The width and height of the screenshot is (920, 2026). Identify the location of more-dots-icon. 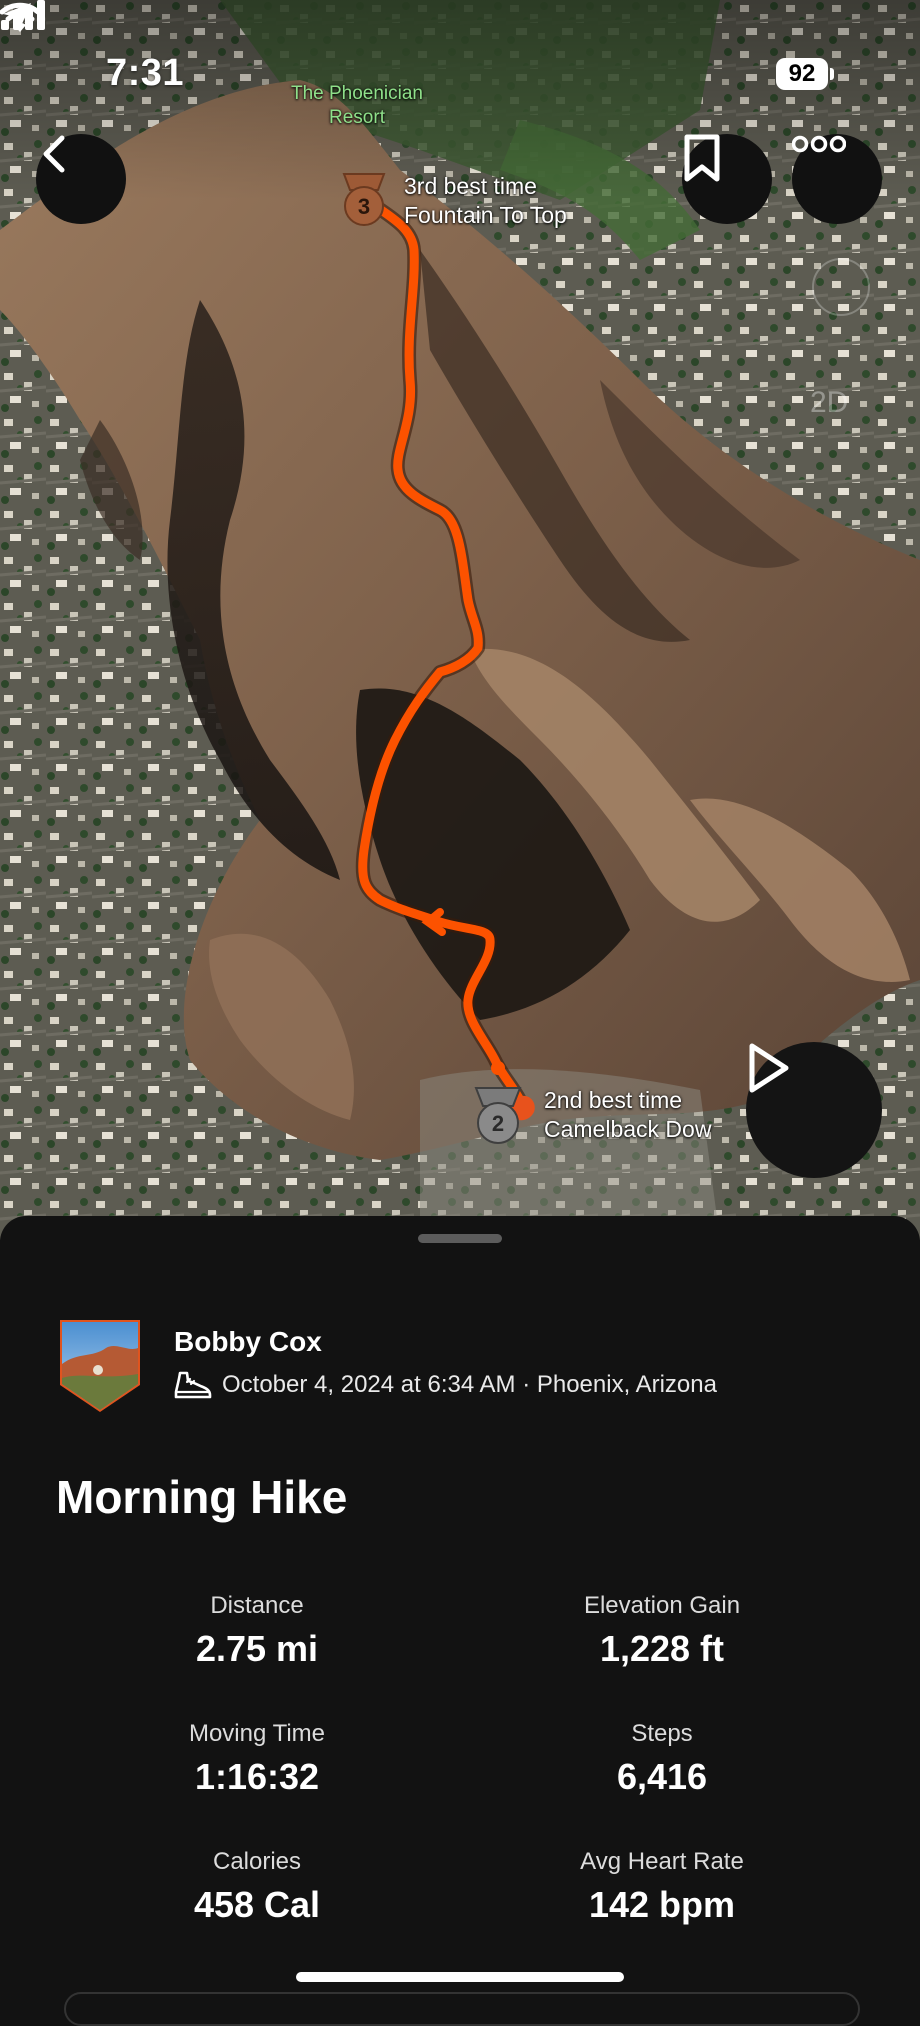
(819, 144).